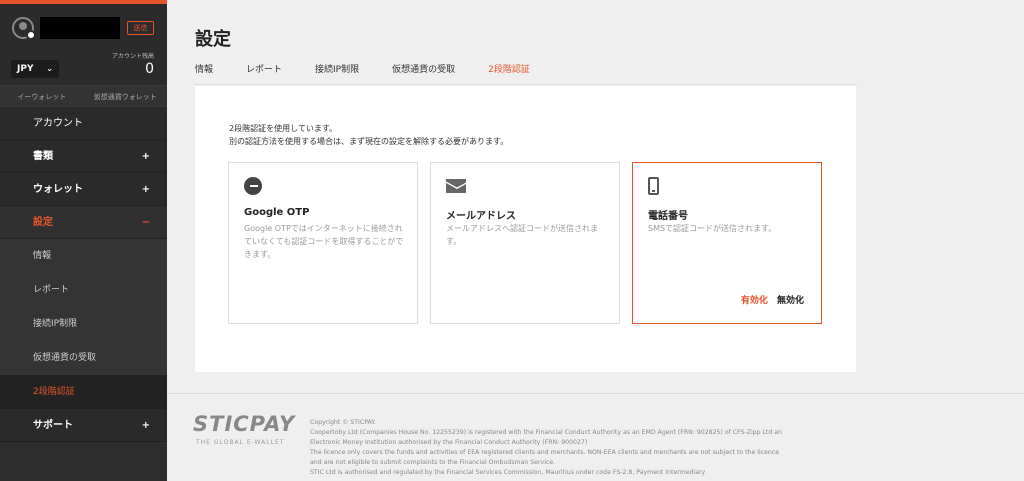 The width and height of the screenshot is (1024, 481). I want to click on sidebar-item-label: ウォレット, so click(58, 189).